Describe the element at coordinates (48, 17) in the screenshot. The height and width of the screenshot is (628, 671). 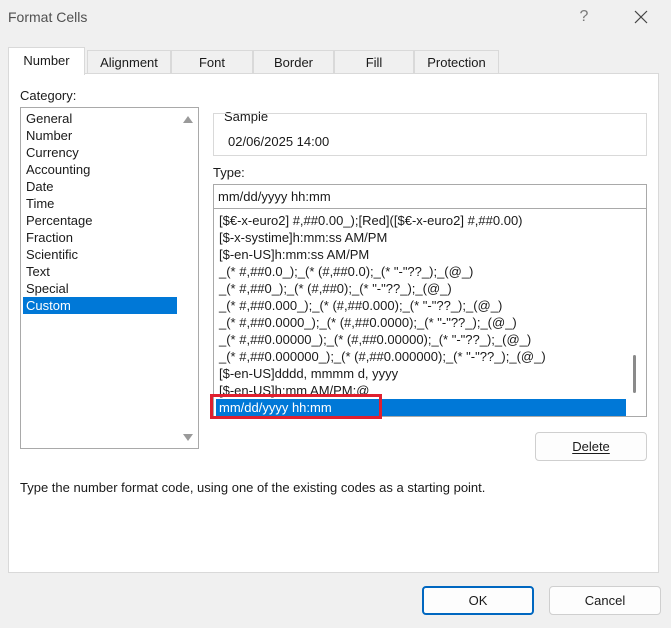
I see `dialog-title: Format Cells` at that location.